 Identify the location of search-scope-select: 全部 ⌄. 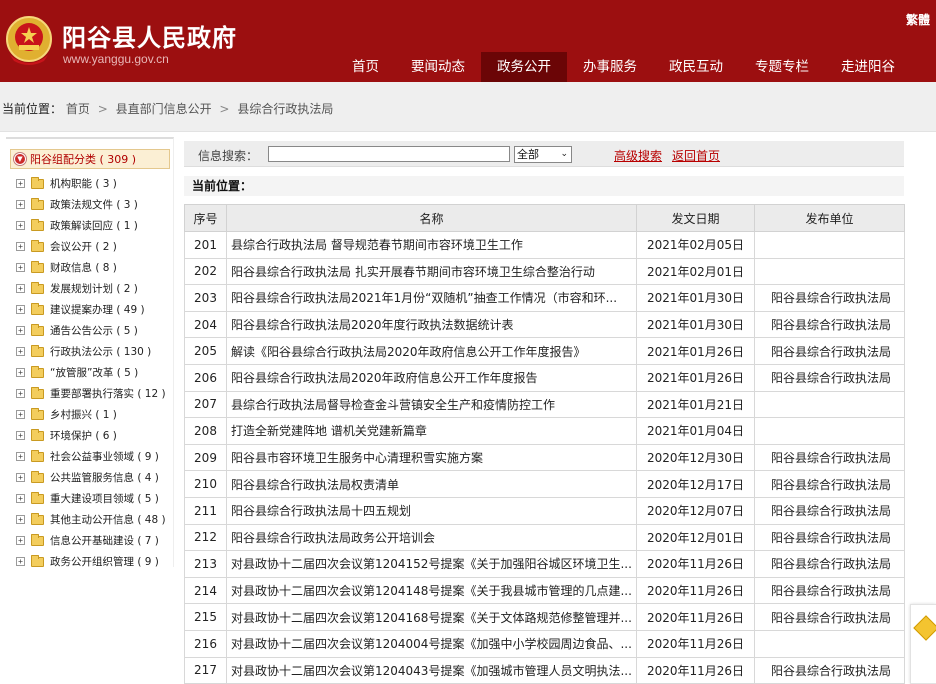
(543, 154).